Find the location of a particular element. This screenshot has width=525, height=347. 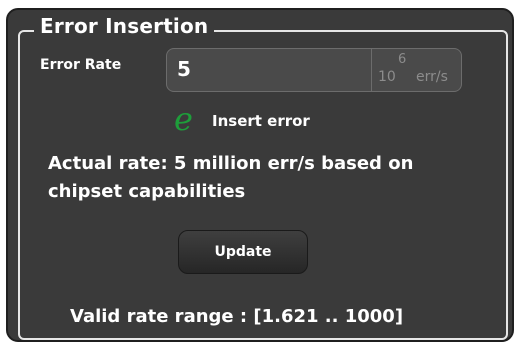

group-title: Error Insertion is located at coordinates (124, 26).